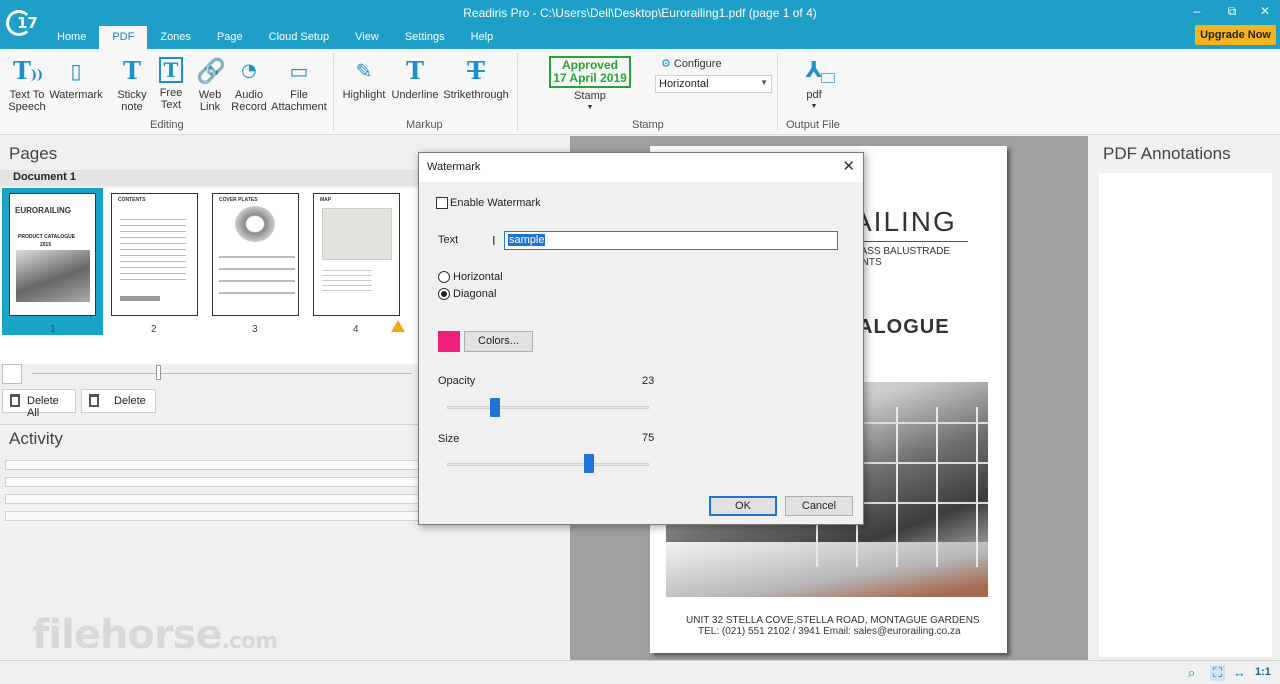 The image size is (1280, 684). What do you see at coordinates (299, 37) in the screenshot?
I see `tab-cloud-setup: Cloud Setup` at bounding box center [299, 37].